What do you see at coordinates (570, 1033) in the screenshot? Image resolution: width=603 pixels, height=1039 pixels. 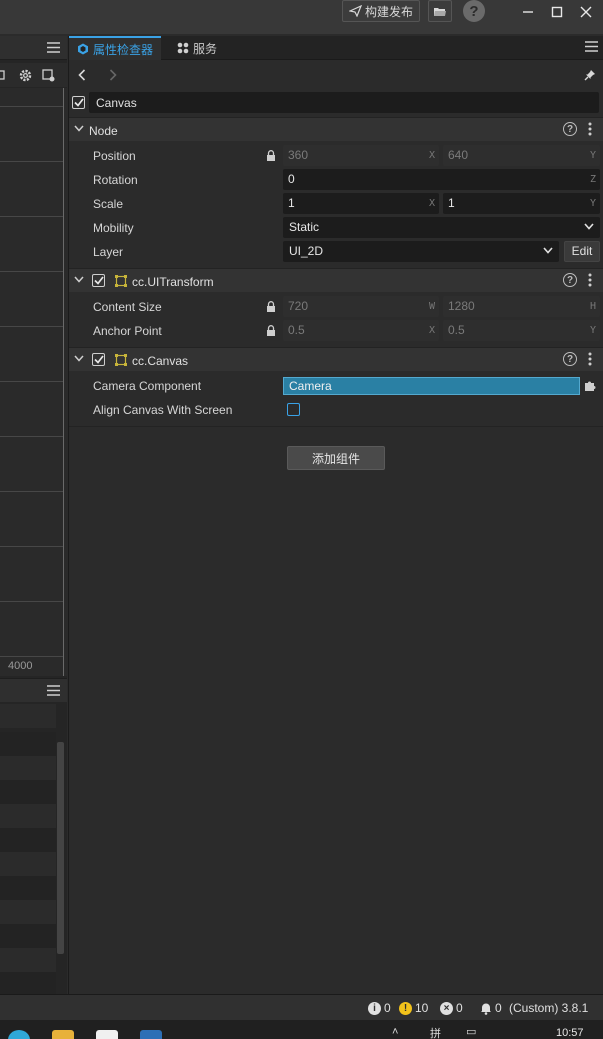 I see `clock-time: 10:57` at bounding box center [570, 1033].